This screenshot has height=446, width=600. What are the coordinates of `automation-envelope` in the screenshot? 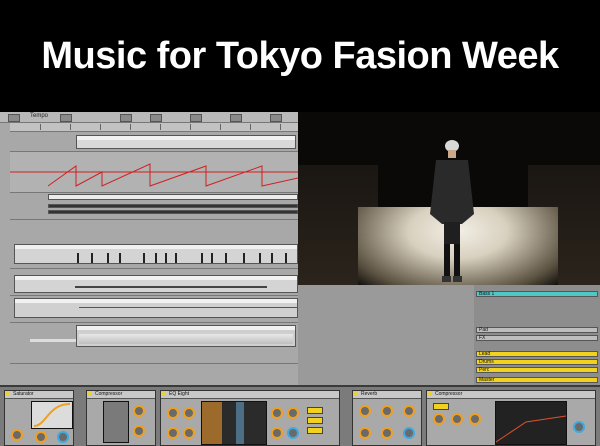 It's located at (154, 172).